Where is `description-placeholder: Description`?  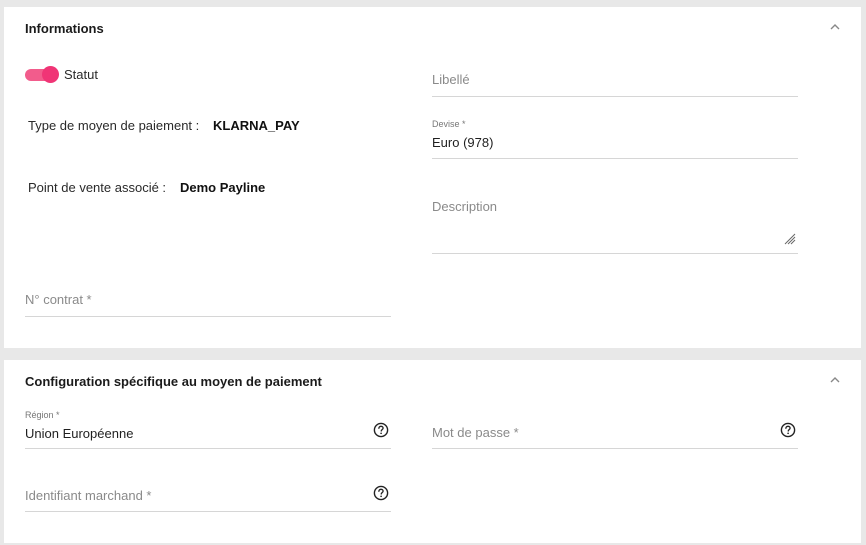 description-placeholder: Description is located at coordinates (465, 206).